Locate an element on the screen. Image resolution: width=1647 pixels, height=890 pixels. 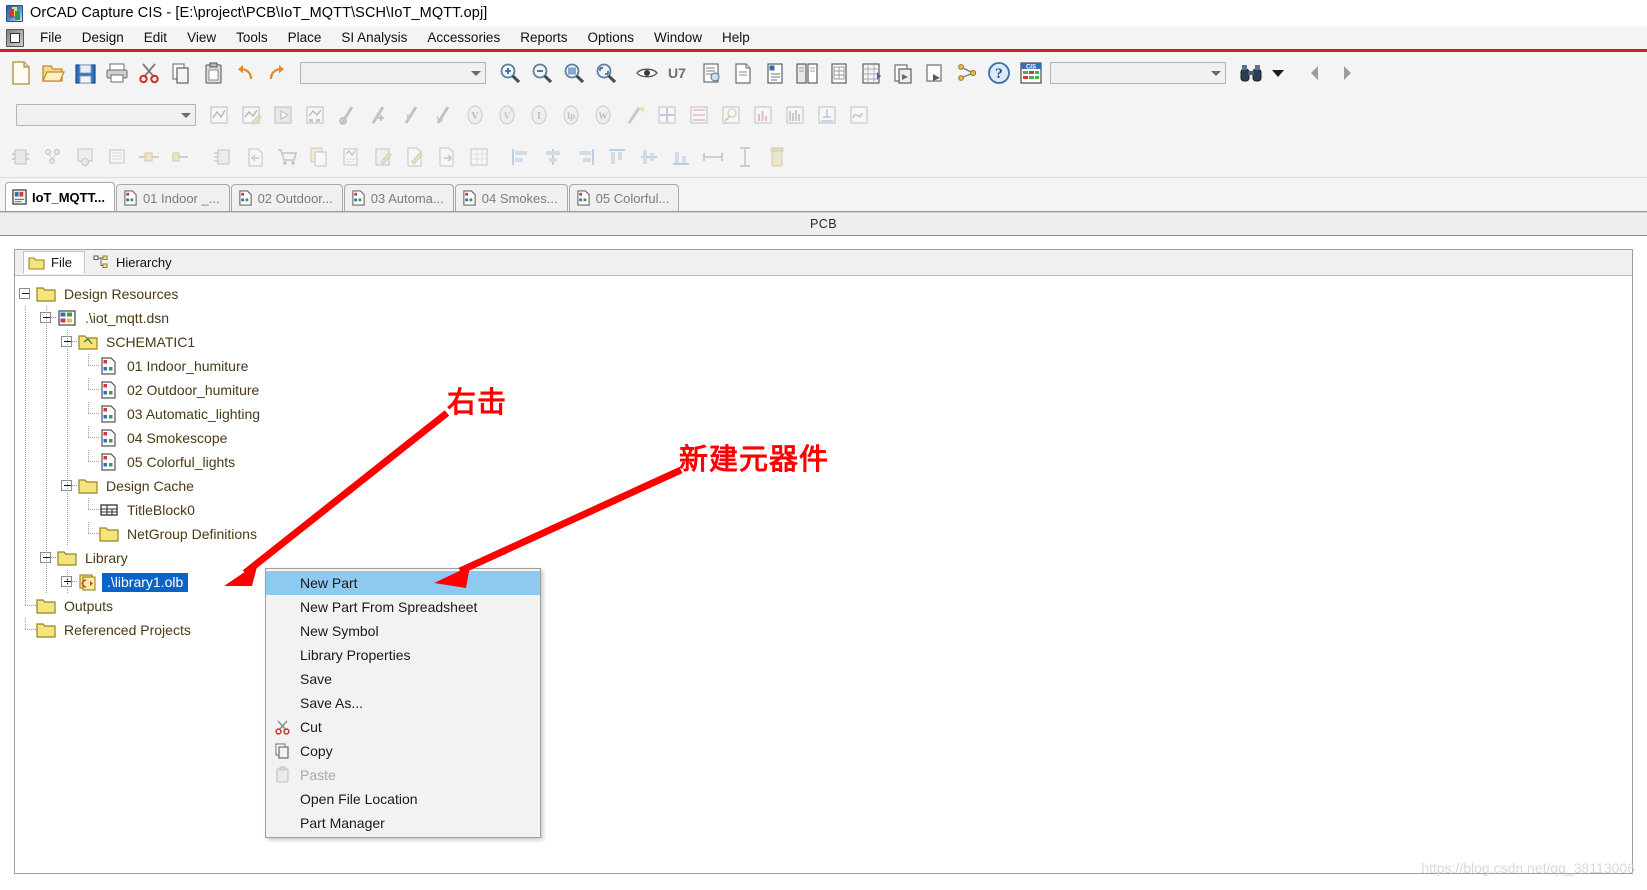
context-menu-item-new-part-from-spreadsheet: New Part From Spreadsheet is located at coordinates (403, 607).